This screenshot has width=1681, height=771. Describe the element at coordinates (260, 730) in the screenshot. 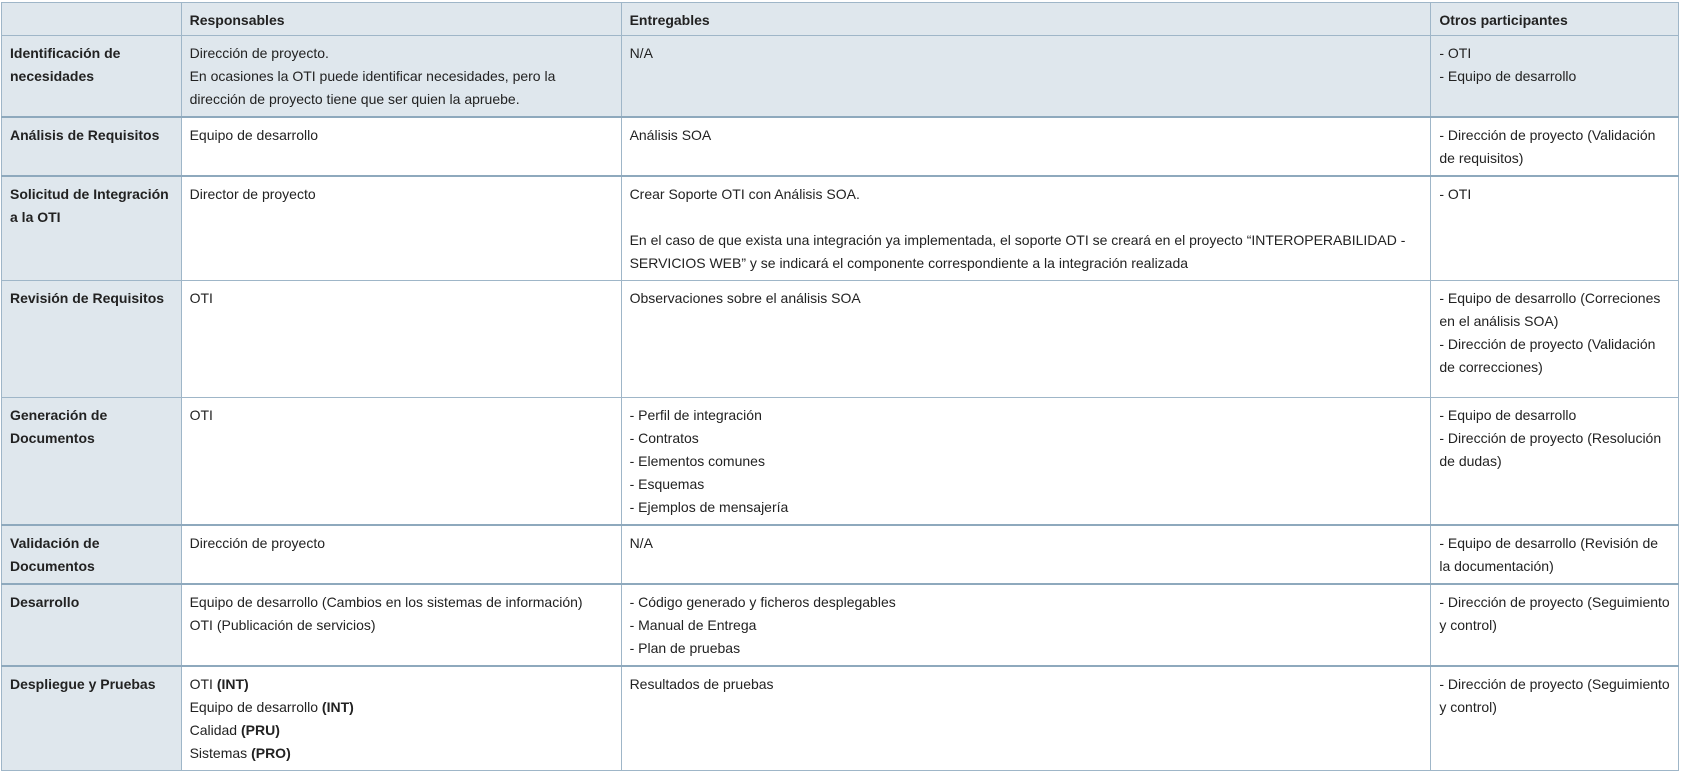

I see `environment-tag: (PRU)` at that location.